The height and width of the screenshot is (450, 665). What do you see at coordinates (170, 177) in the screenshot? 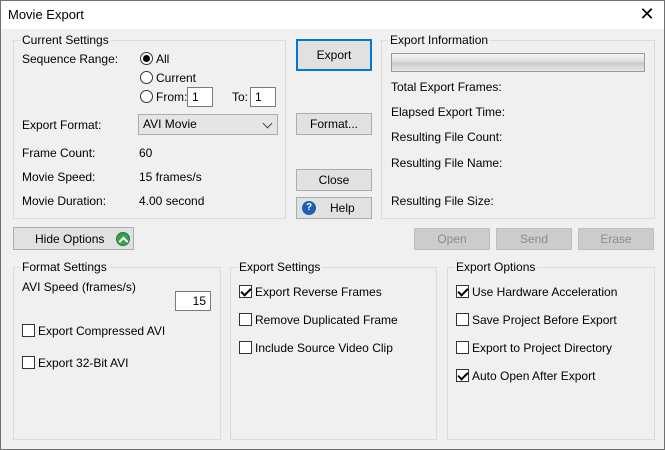
I see `movie-speed-value: 15 frames/s` at bounding box center [170, 177].